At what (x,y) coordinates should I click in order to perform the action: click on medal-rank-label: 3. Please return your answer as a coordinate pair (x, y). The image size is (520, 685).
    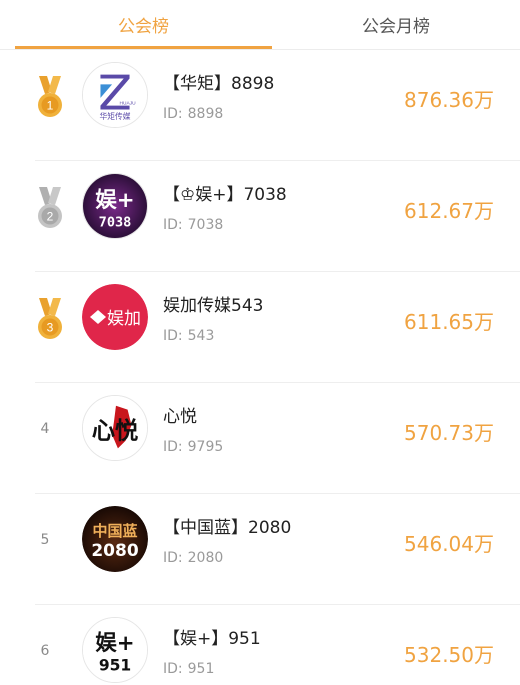
    Looking at the image, I should click on (50, 328).